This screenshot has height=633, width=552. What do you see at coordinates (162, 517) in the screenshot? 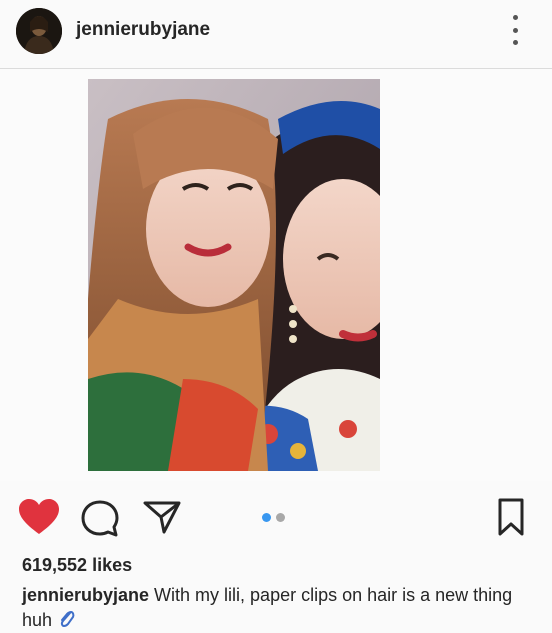
I see `share-icon` at bounding box center [162, 517].